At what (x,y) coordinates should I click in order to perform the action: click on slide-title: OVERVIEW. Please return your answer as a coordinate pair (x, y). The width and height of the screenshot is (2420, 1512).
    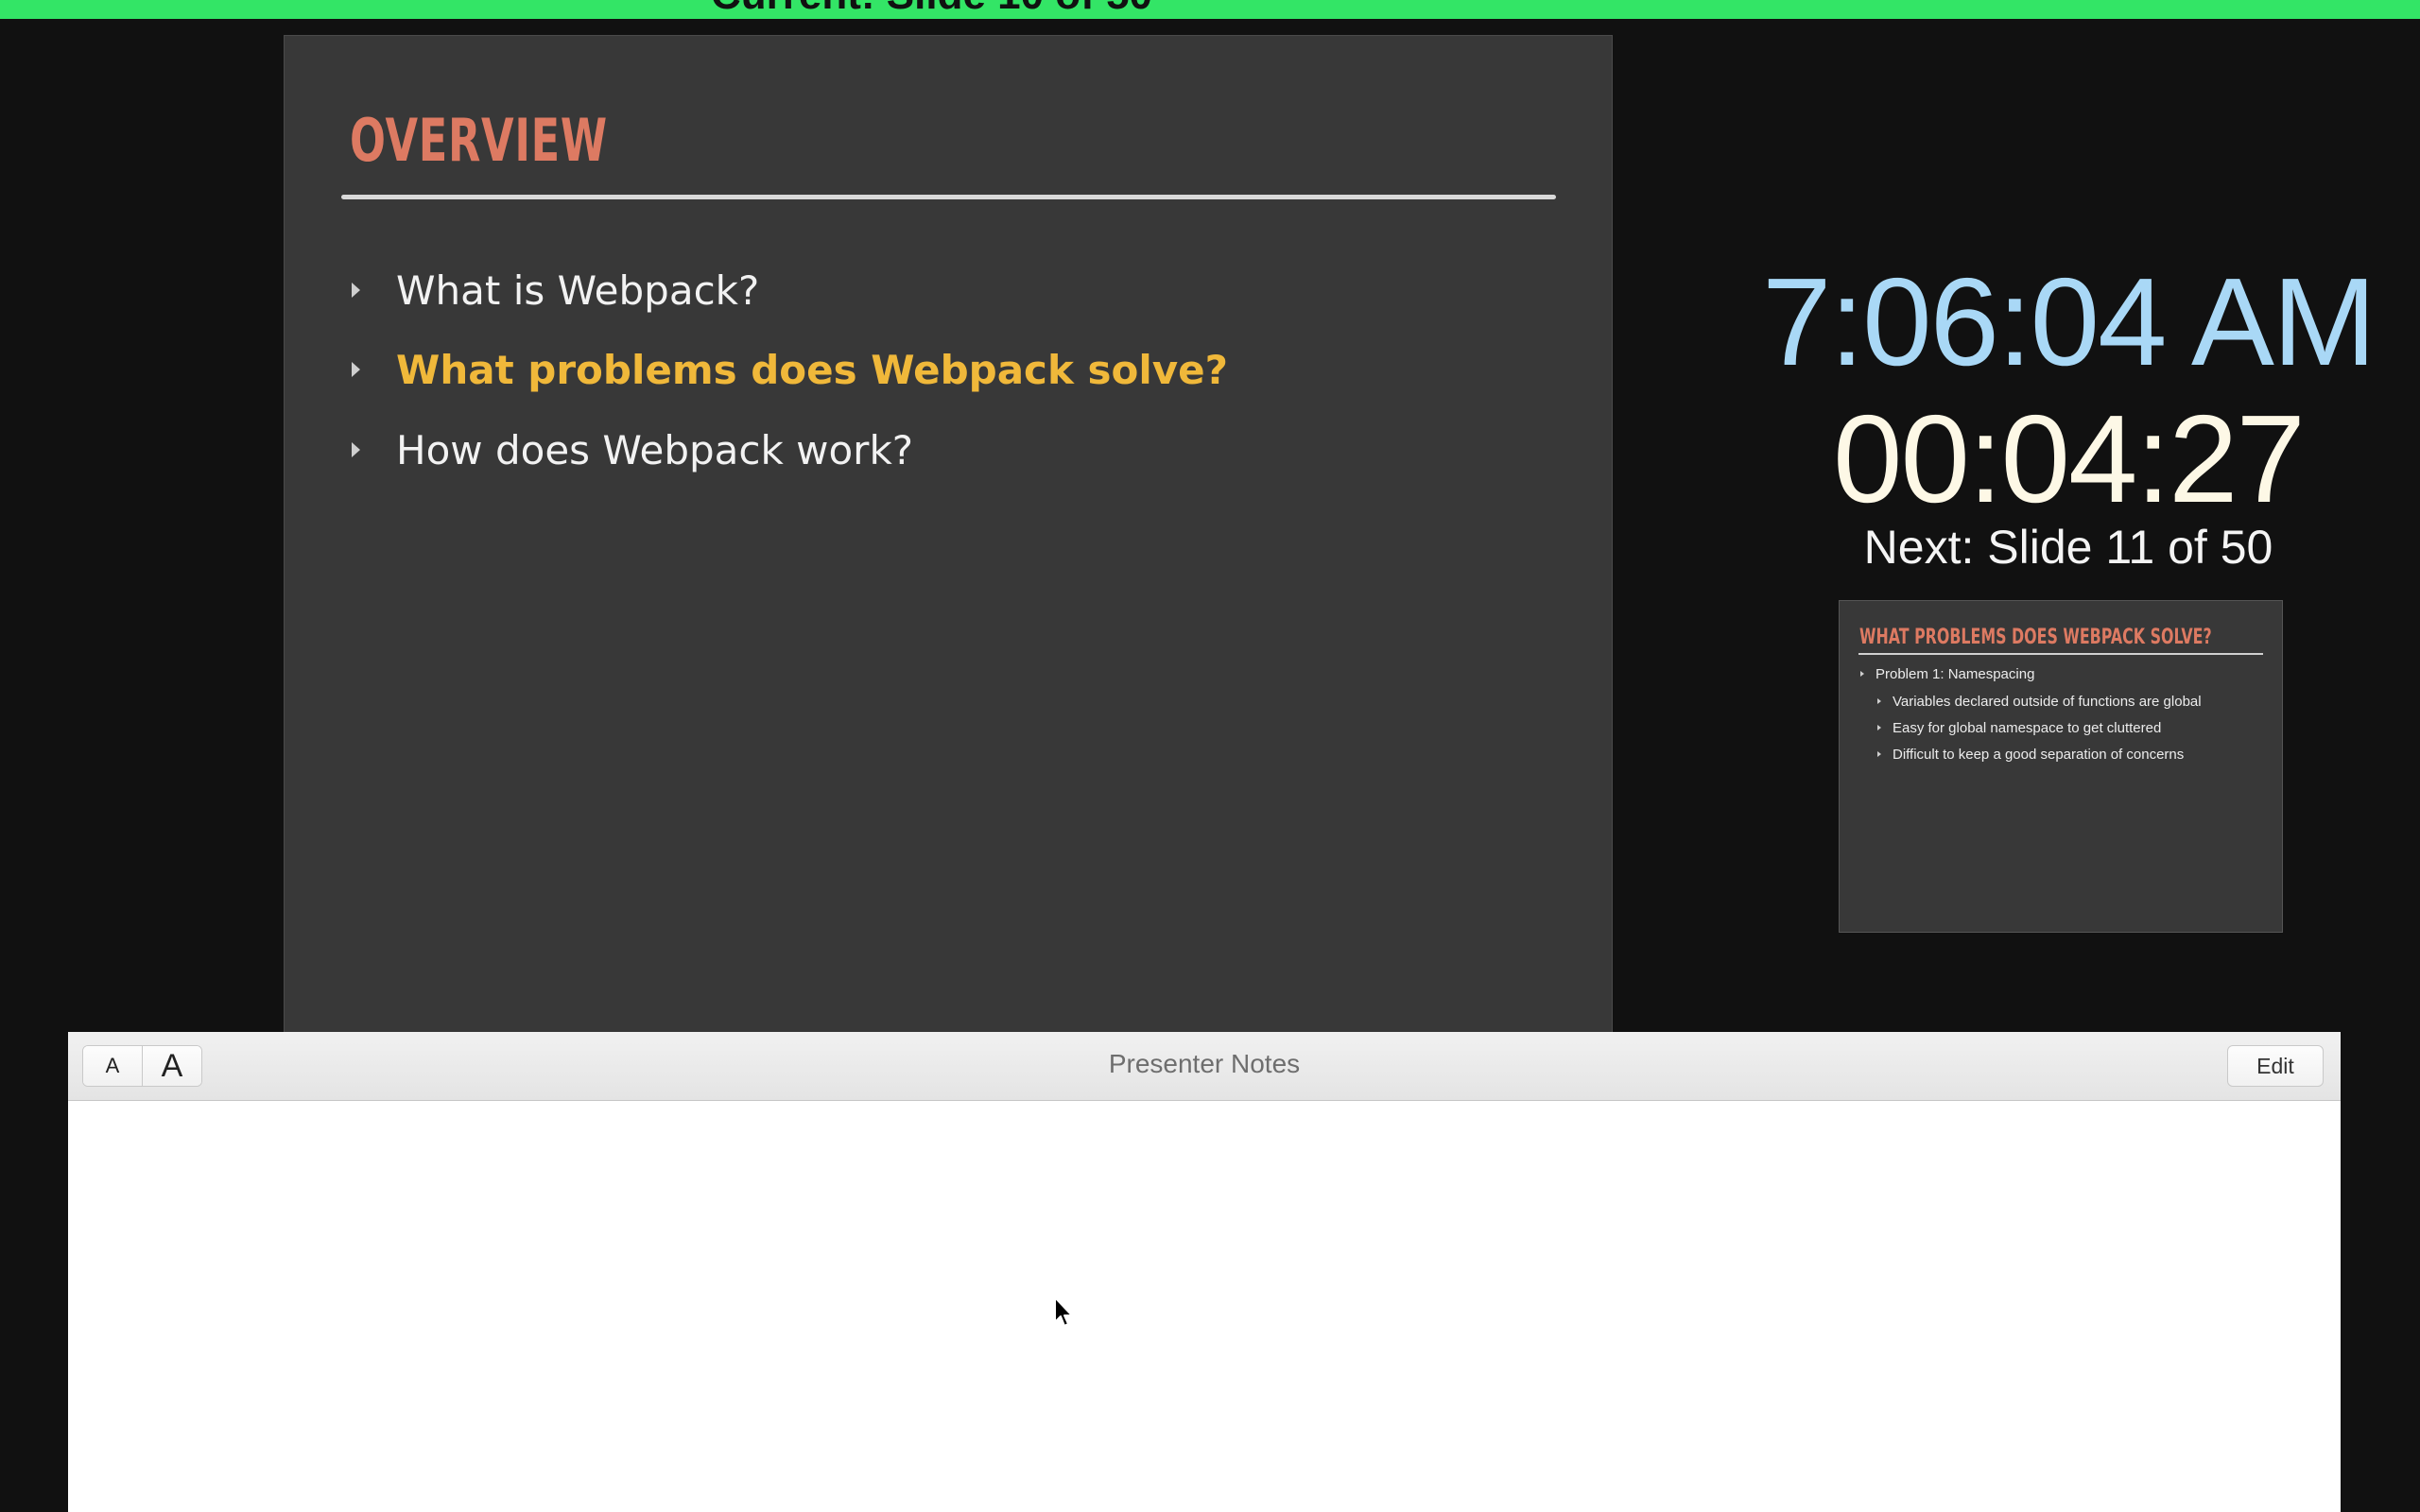
    Looking at the image, I should click on (479, 140).